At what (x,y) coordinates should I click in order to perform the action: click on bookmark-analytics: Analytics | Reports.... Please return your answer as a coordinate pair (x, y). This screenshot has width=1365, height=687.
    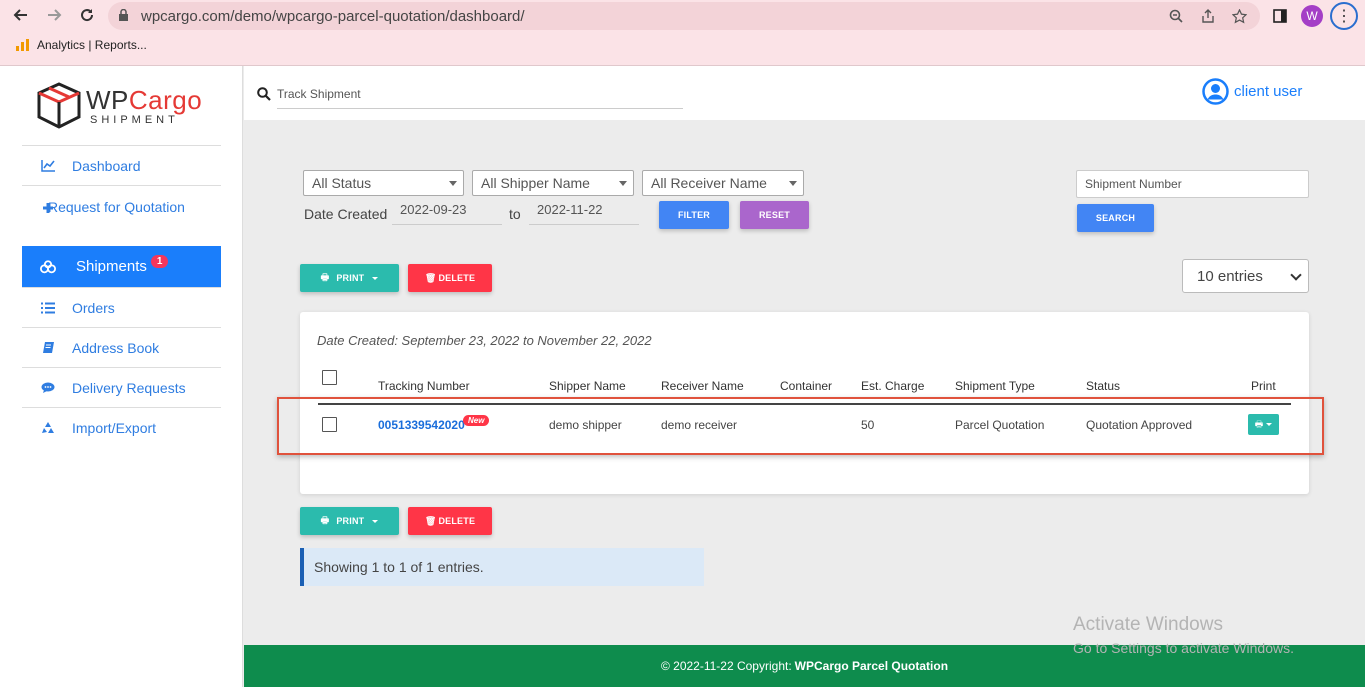
    Looking at the image, I should click on (81, 45).